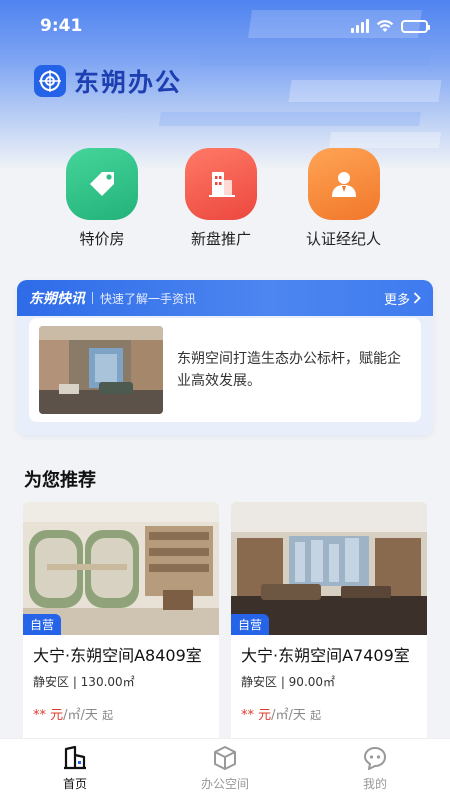  What do you see at coordinates (221, 184) in the screenshot?
I see `building-icon` at bounding box center [221, 184].